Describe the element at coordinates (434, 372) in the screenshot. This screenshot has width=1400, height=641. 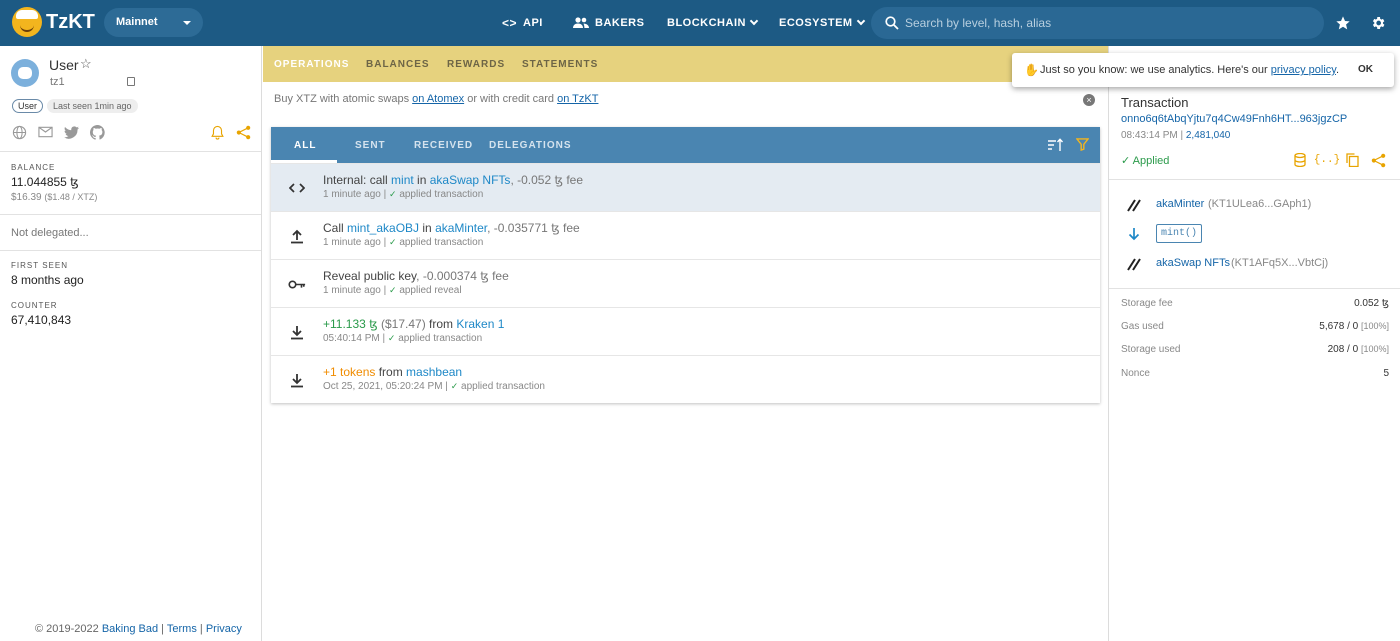
I see `sender-link: mashbean` at that location.